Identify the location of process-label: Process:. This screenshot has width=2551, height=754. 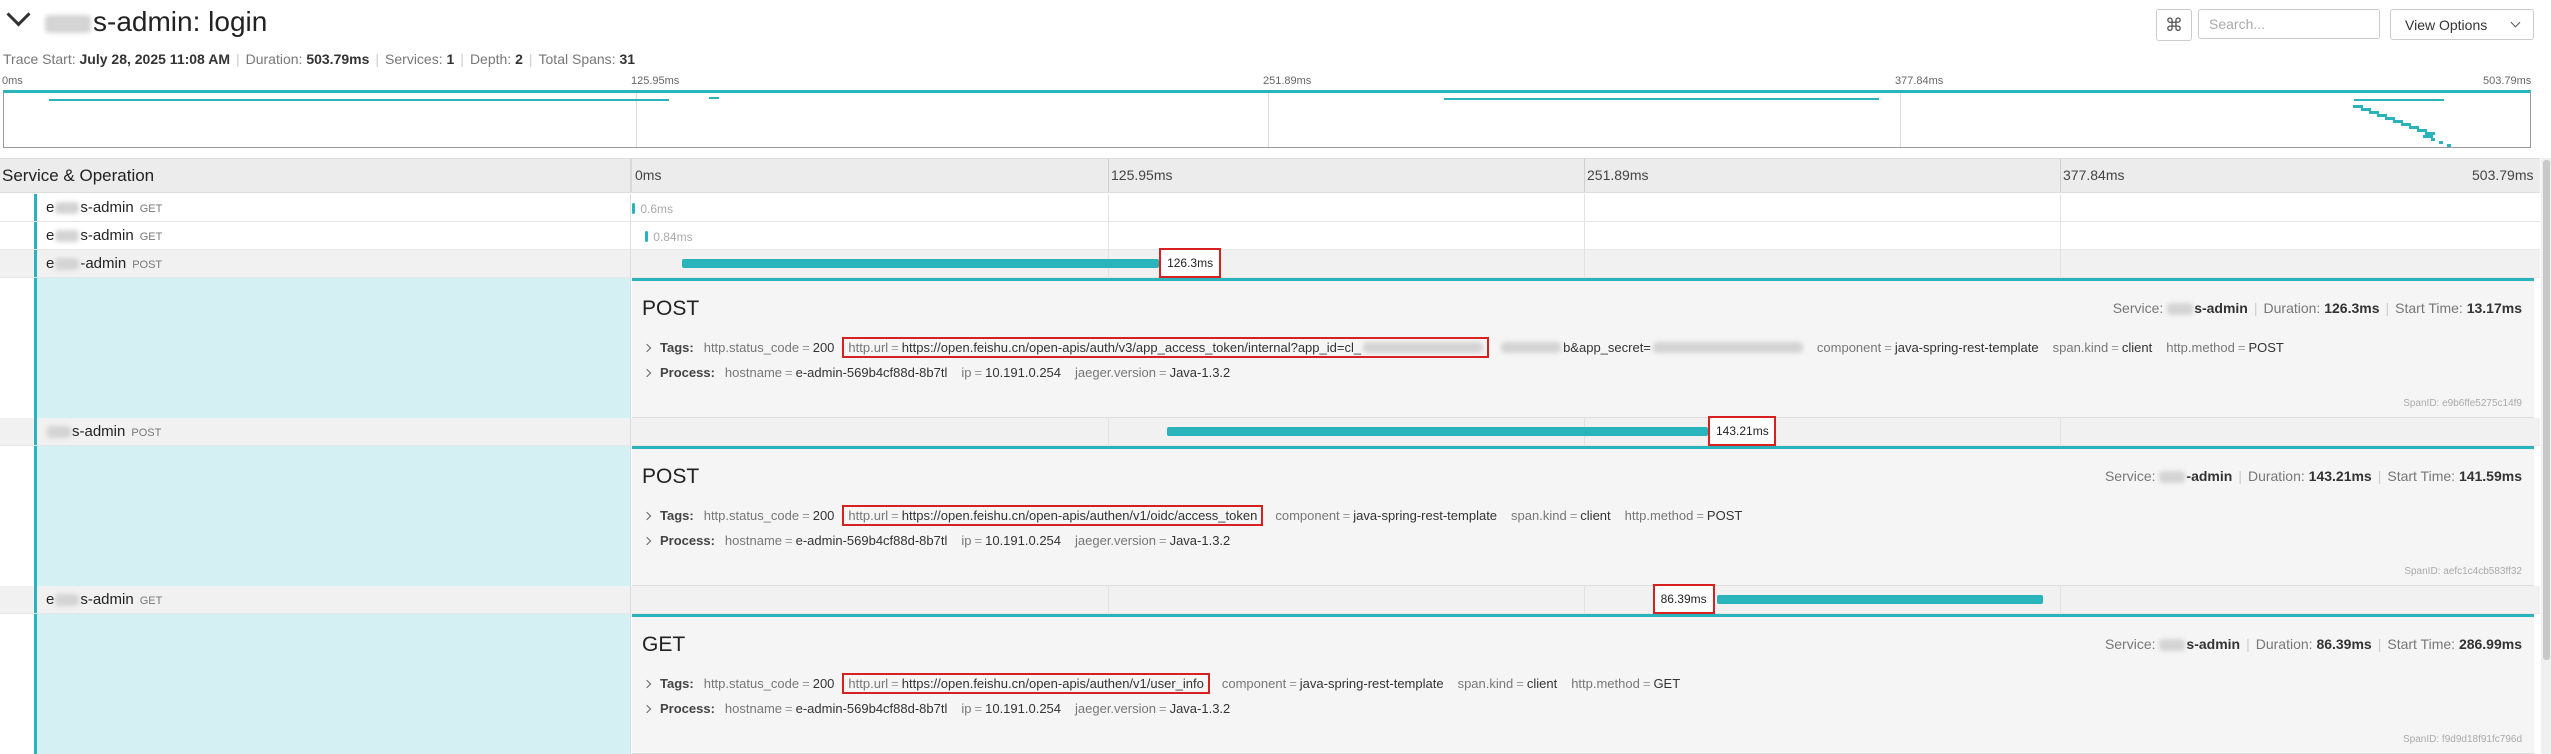
(687, 372).